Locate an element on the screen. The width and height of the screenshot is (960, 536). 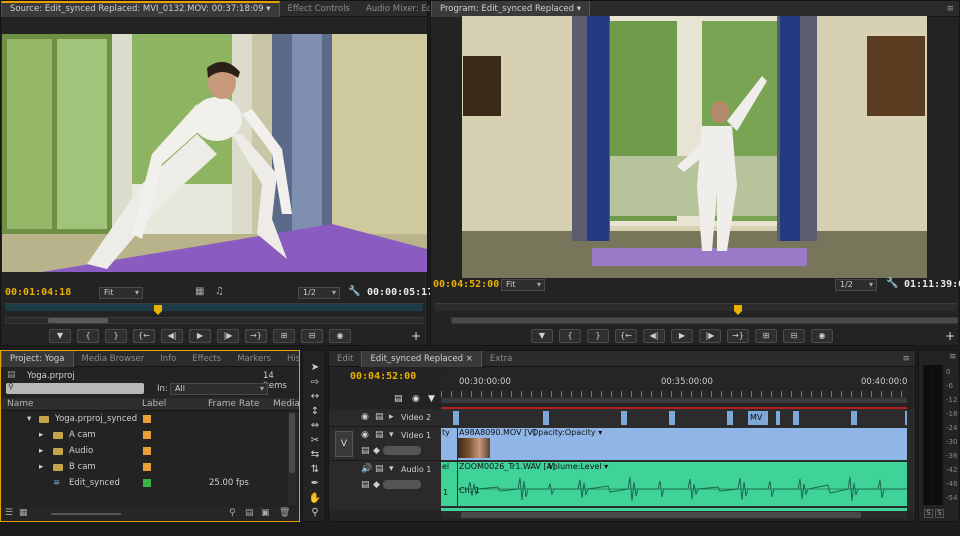
track-video1: ty A98A8090.MOV [V] Opacity:Opacity ▾ is located at coordinates (674, 444).